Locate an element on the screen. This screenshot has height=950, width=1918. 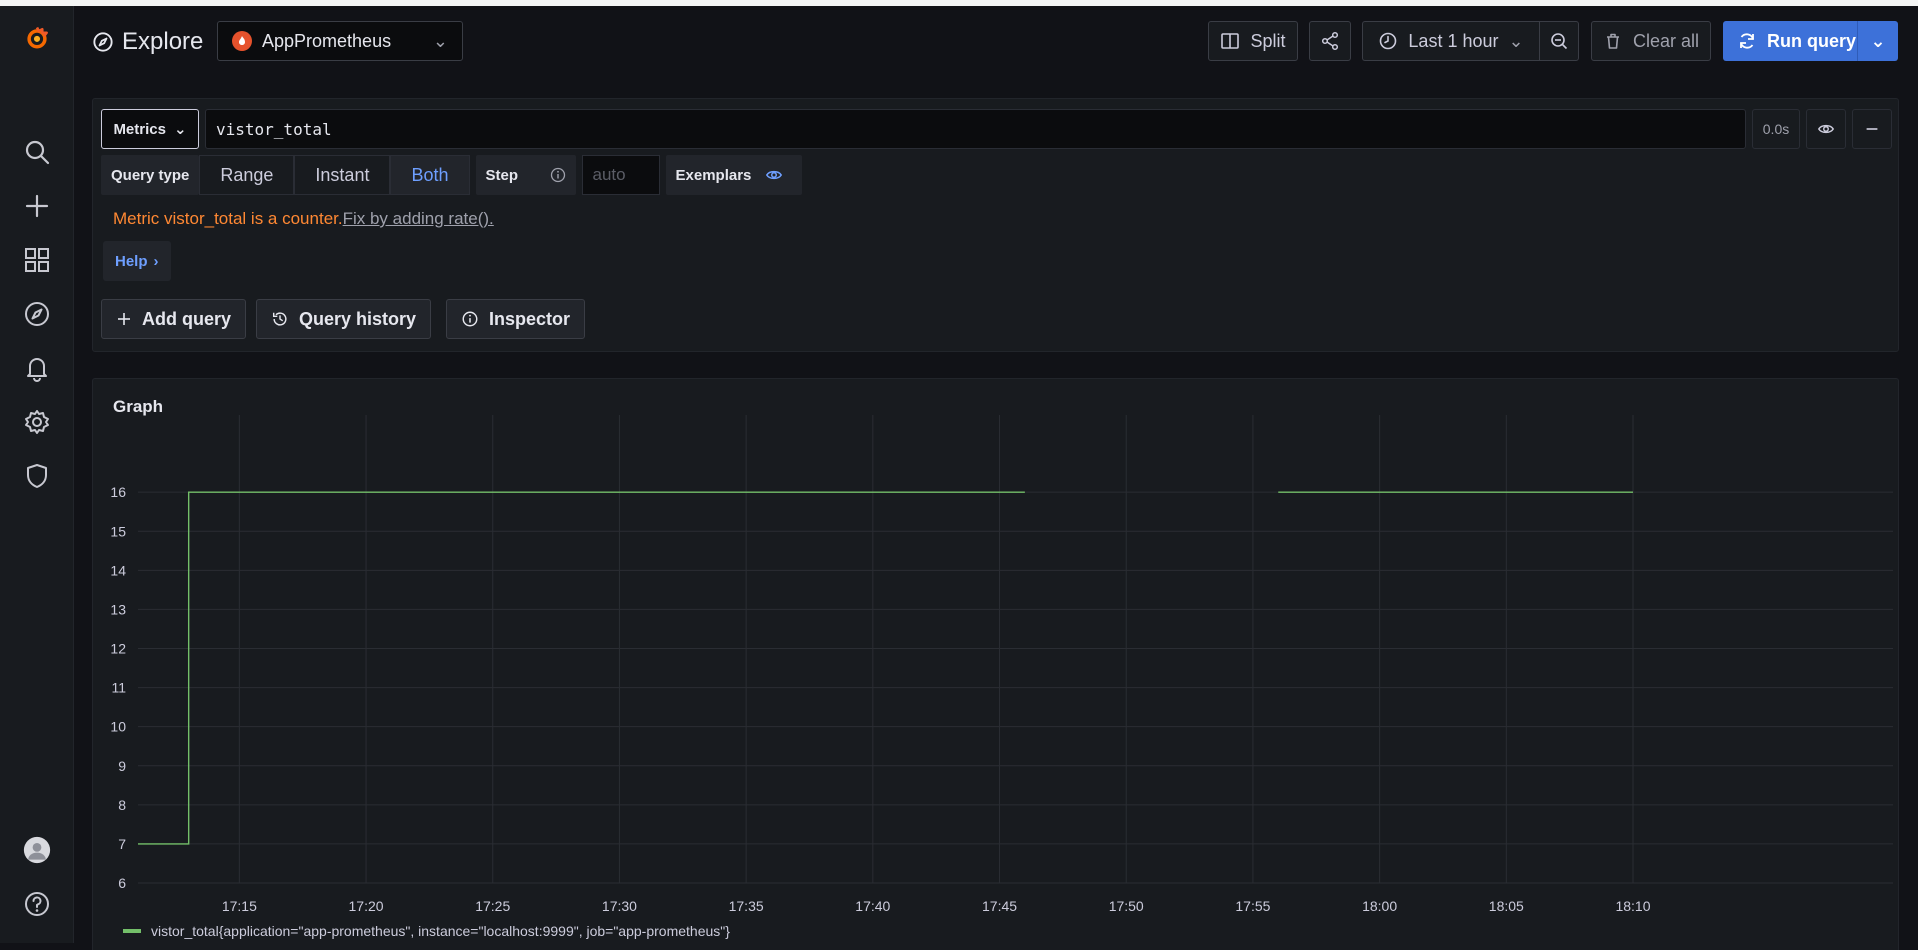
step-label: Step is located at coordinates (502, 175).